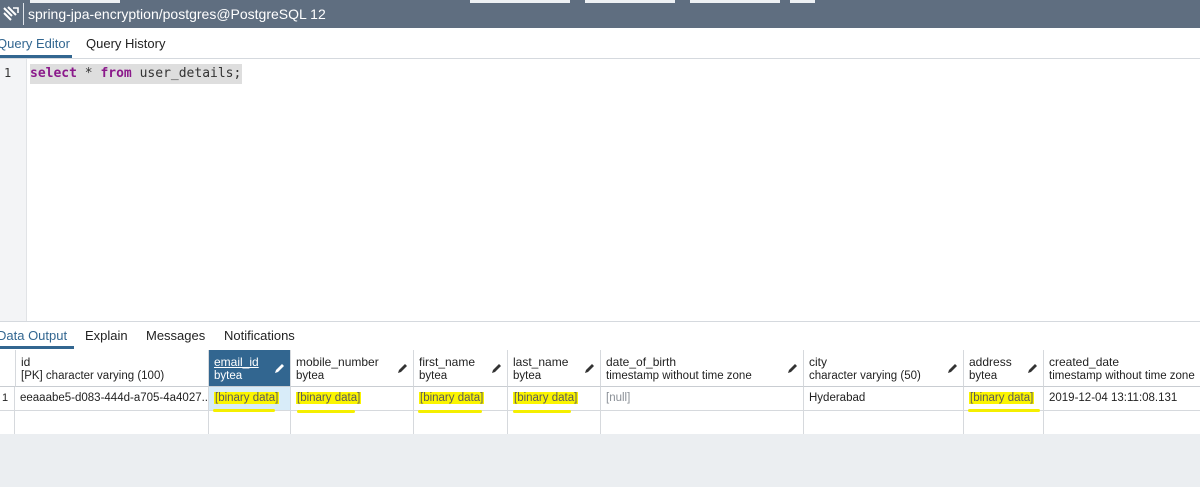 This screenshot has height=487, width=1200. I want to click on column-header-email-id: email_id bytea, so click(250, 368).